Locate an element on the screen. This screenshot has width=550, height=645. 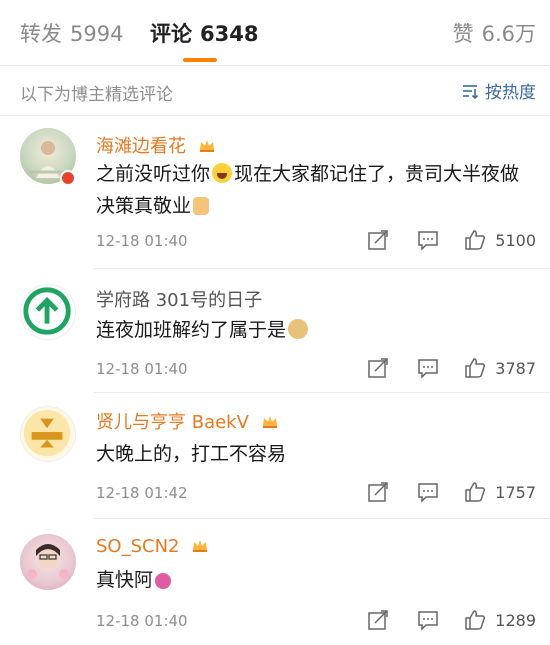
tab-like: 赞 6.6万 is located at coordinates (494, 33).